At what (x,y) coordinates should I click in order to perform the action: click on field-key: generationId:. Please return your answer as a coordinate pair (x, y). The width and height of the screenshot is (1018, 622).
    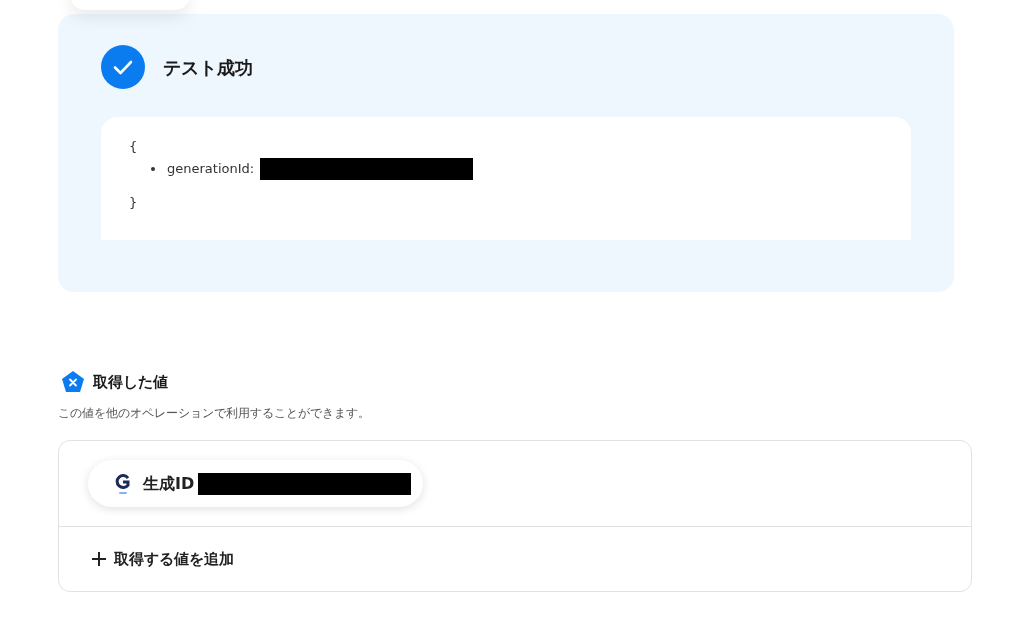
    Looking at the image, I should click on (211, 168).